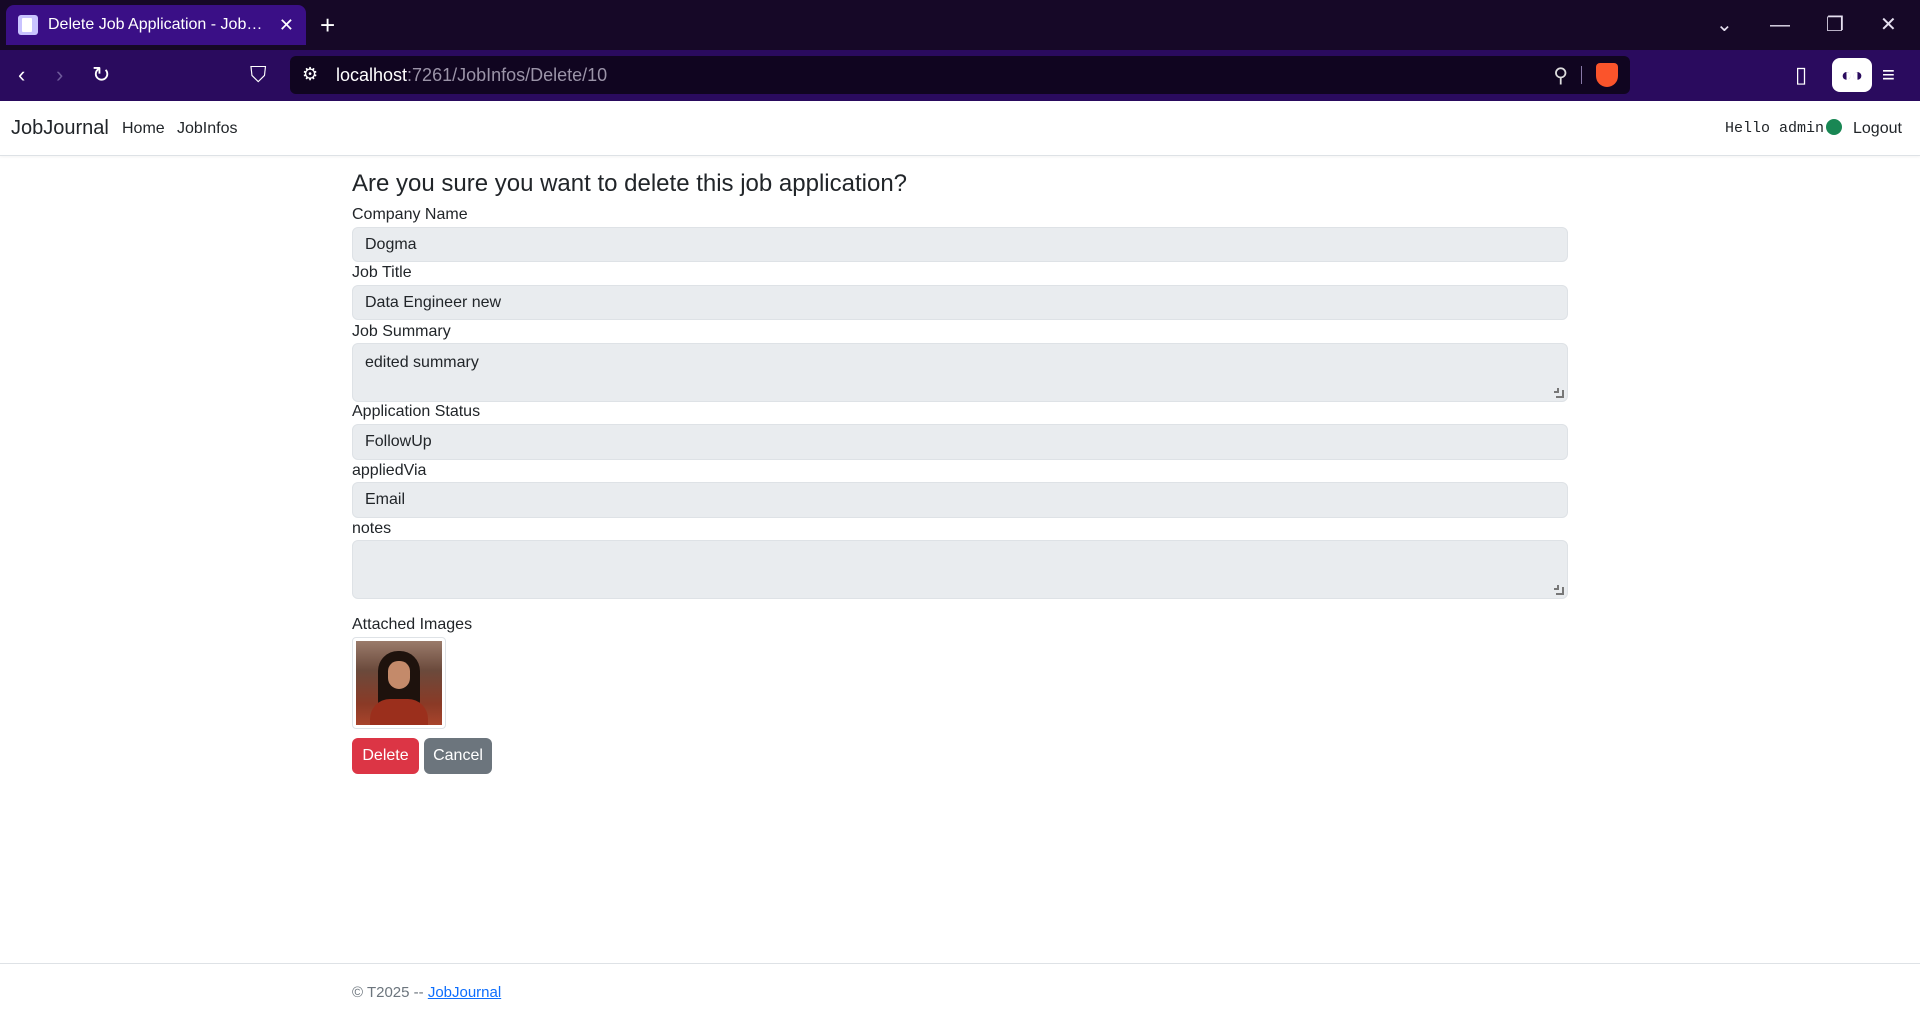 The height and width of the screenshot is (1020, 1920). What do you see at coordinates (1888, 25) in the screenshot?
I see `close-window-icon: ✕` at bounding box center [1888, 25].